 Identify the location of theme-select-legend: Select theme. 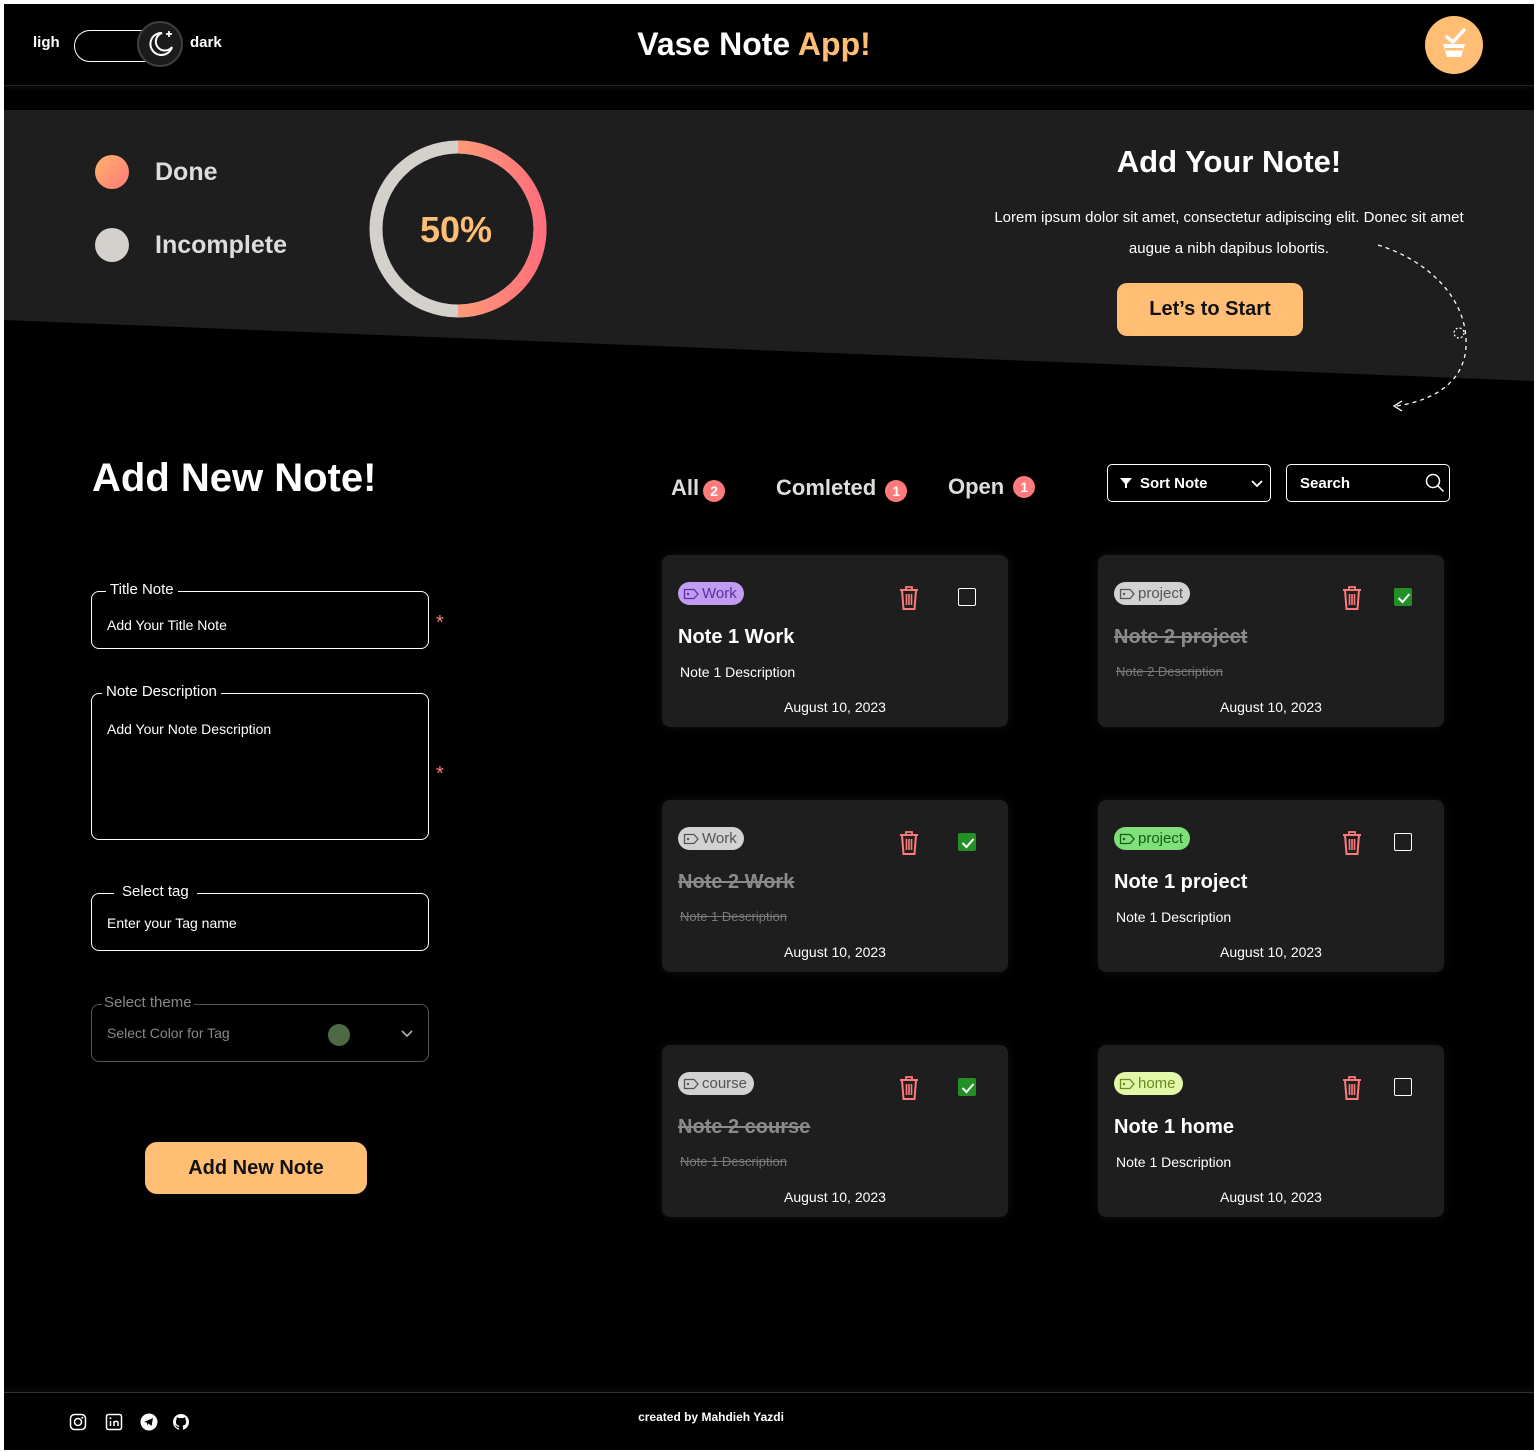
(148, 1002).